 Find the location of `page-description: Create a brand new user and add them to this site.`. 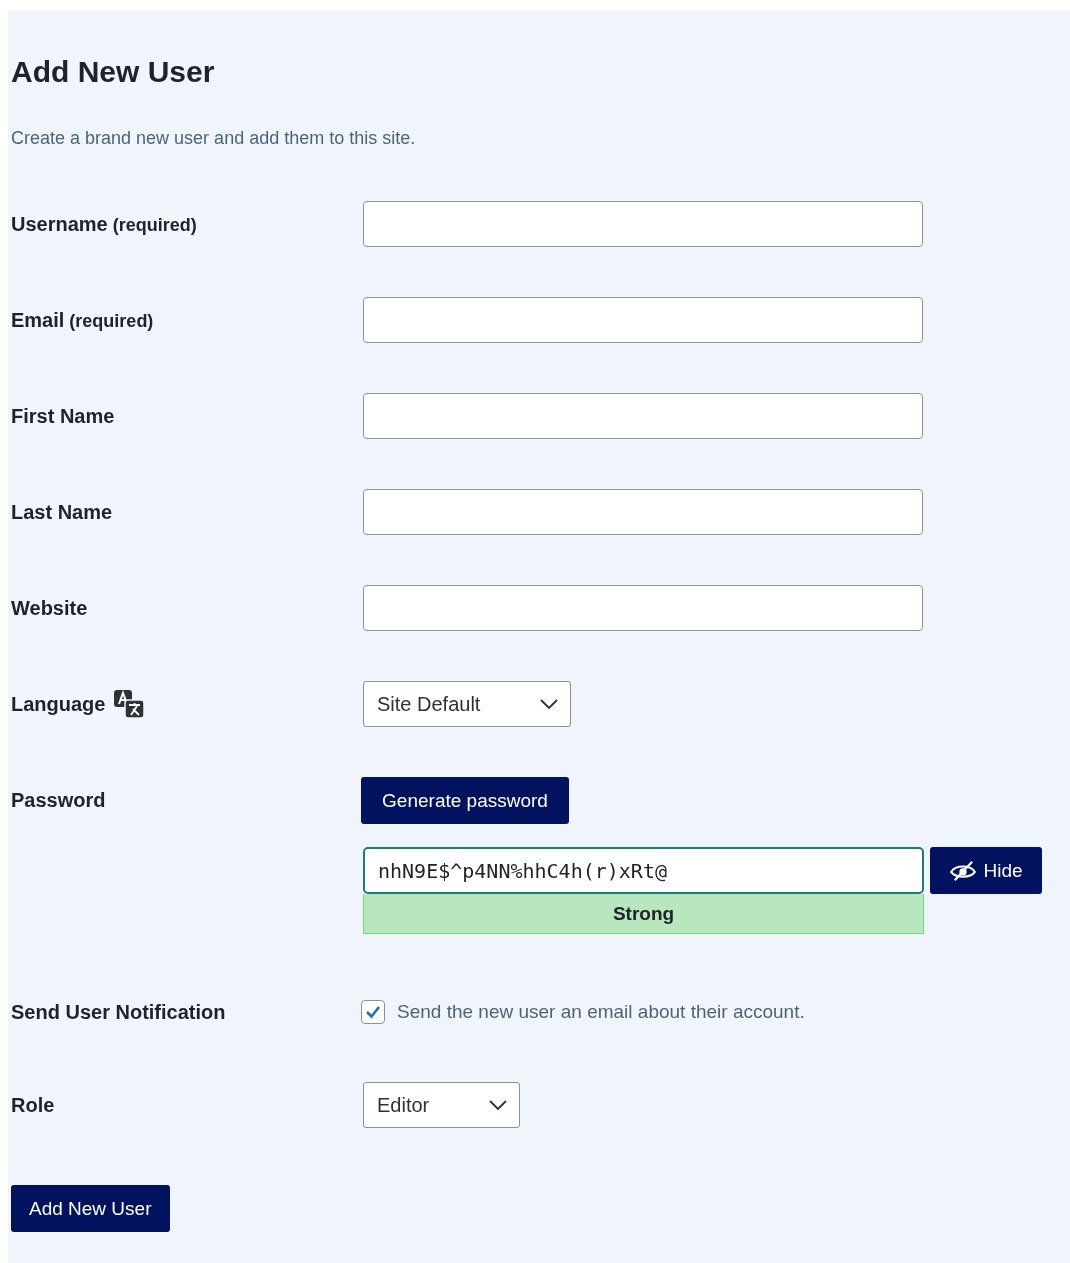

page-description: Create a brand new user and add them to this site. is located at coordinates (214, 138).